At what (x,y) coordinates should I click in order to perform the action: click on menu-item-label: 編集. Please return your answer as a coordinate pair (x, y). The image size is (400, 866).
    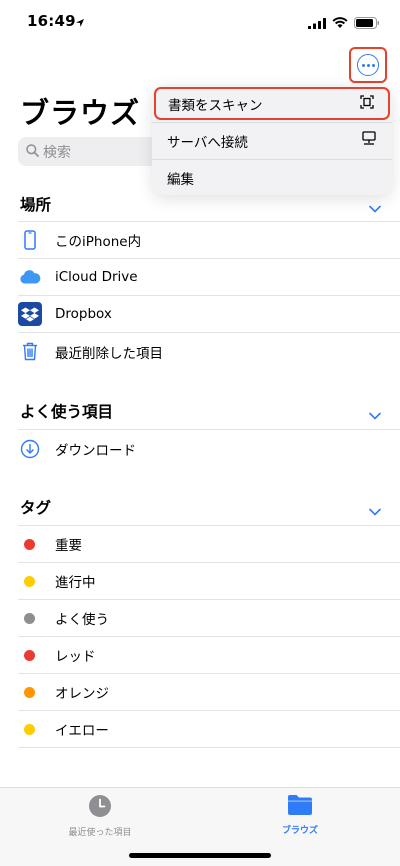
    Looking at the image, I should click on (180, 179).